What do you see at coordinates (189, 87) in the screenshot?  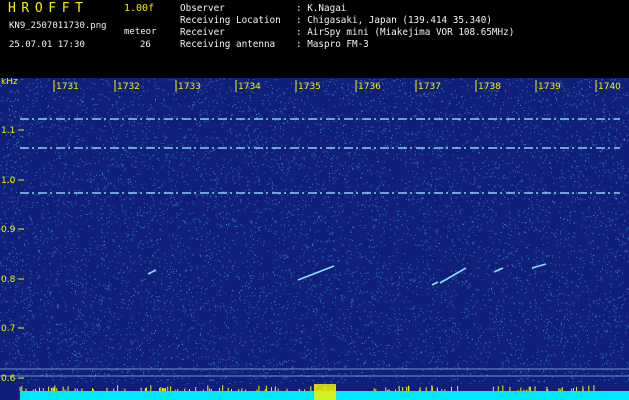 I see `time-tick-label: 1733` at bounding box center [189, 87].